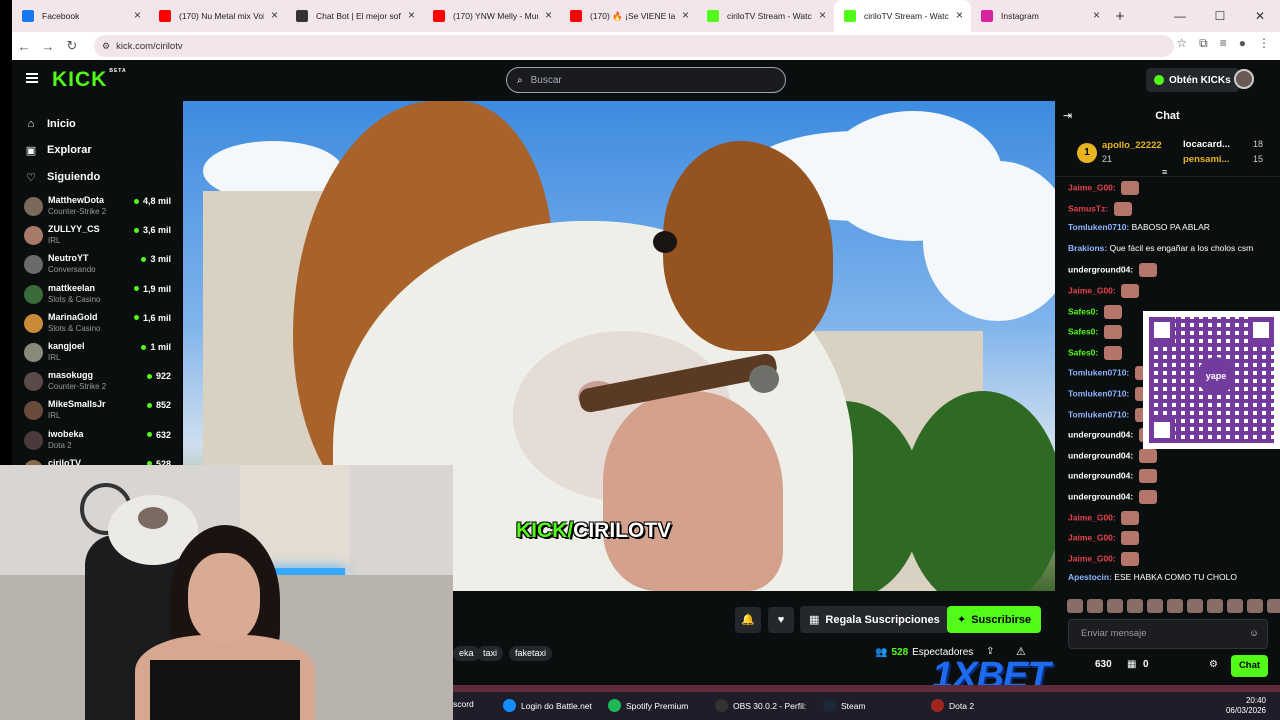  What do you see at coordinates (1220, 16) in the screenshot?
I see `maximize-icon: ☐` at bounding box center [1220, 16].